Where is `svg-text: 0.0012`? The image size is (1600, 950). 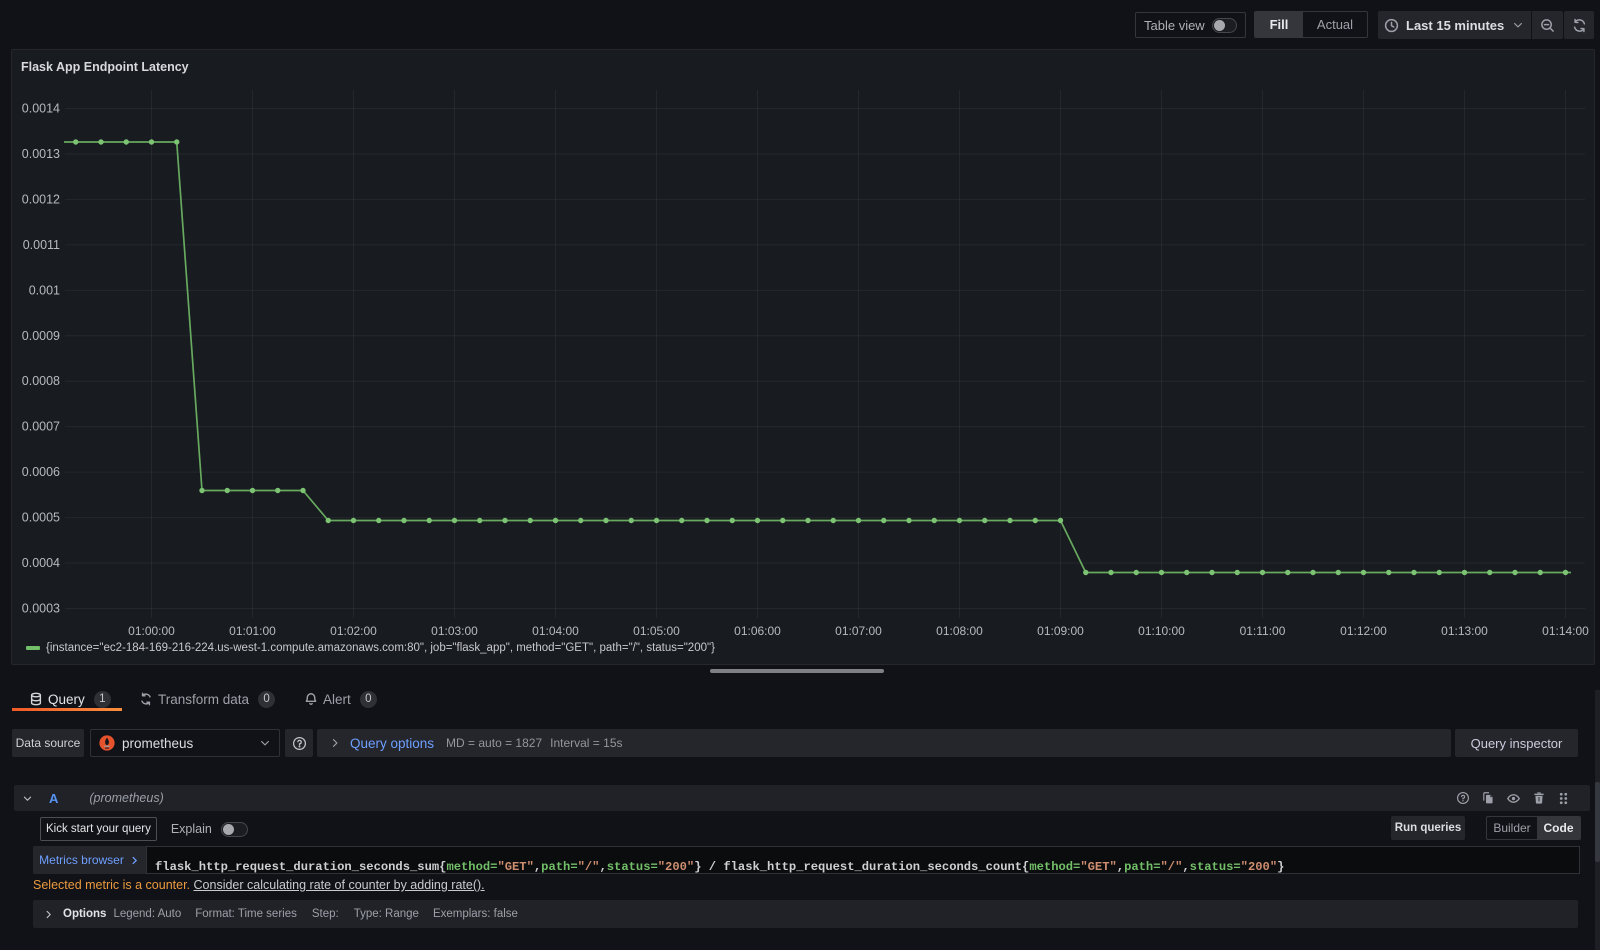
svg-text: 0.0012 is located at coordinates (41, 199).